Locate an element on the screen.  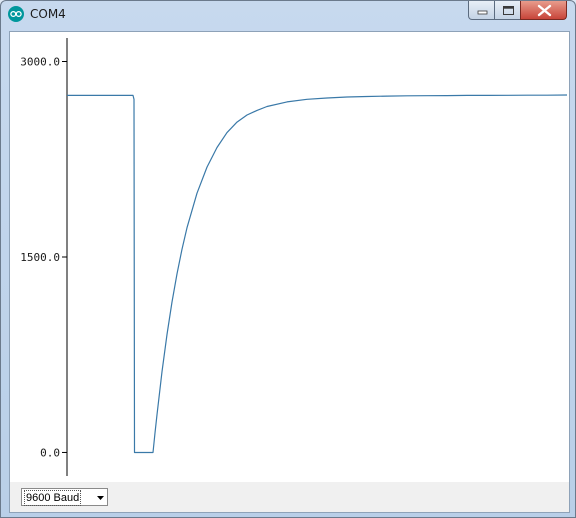
maximize-button is located at coordinates (507, 10).